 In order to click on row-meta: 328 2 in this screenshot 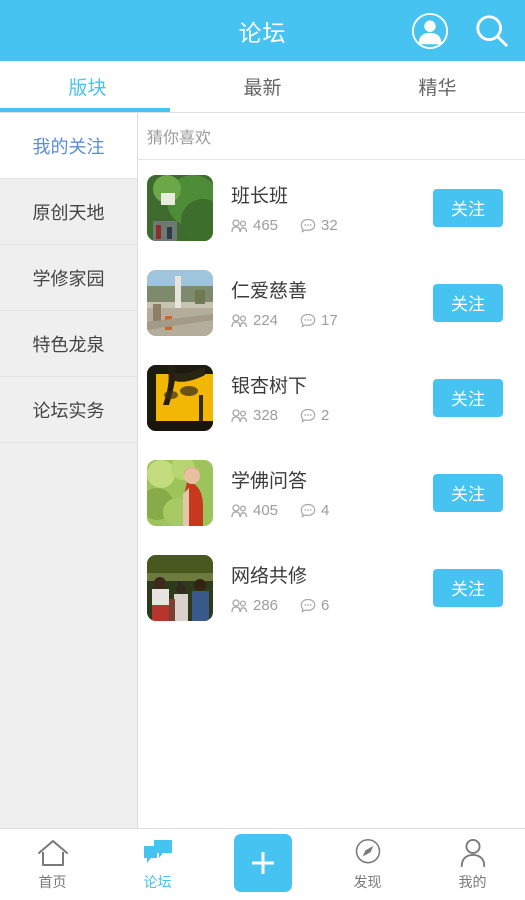, I will do `click(332, 415)`.